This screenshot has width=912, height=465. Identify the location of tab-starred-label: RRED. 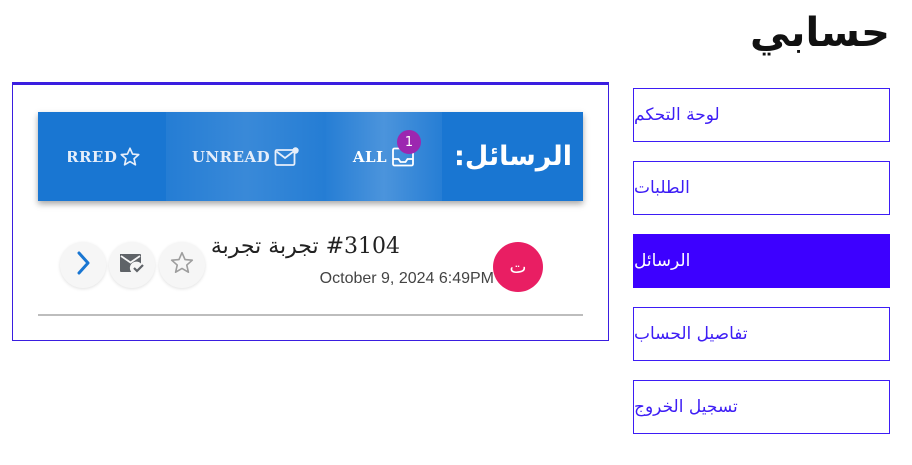
(92, 156).